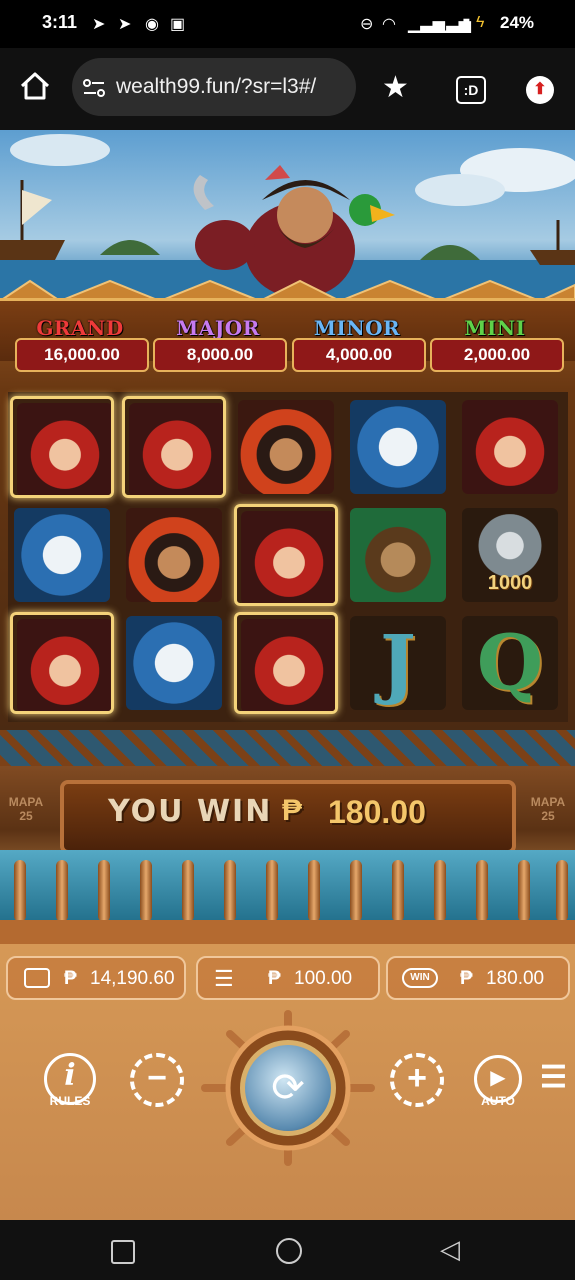  What do you see at coordinates (510, 555) in the screenshot?
I see `symbol-coin: 1000` at bounding box center [510, 555].